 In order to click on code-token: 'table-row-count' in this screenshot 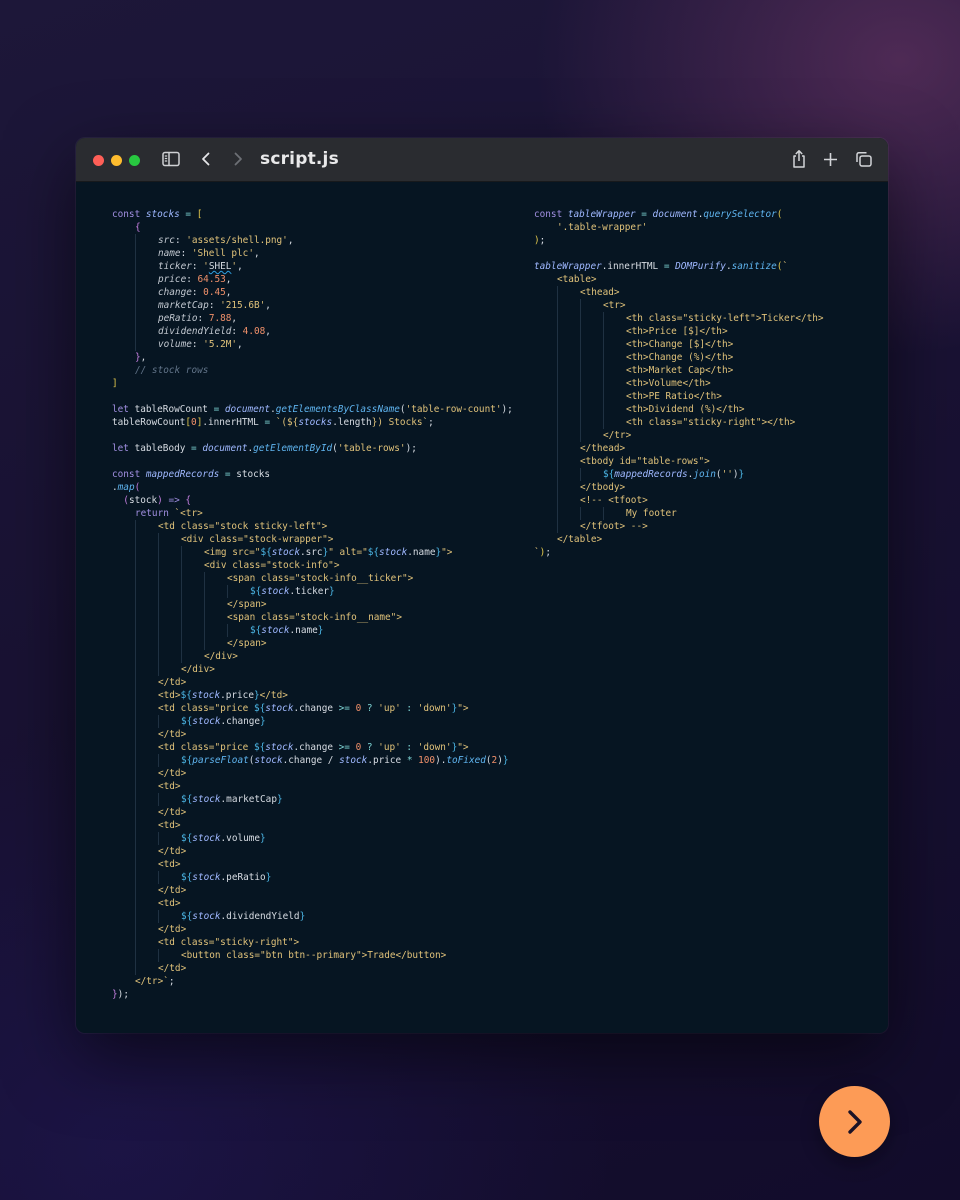, I will do `click(453, 409)`.